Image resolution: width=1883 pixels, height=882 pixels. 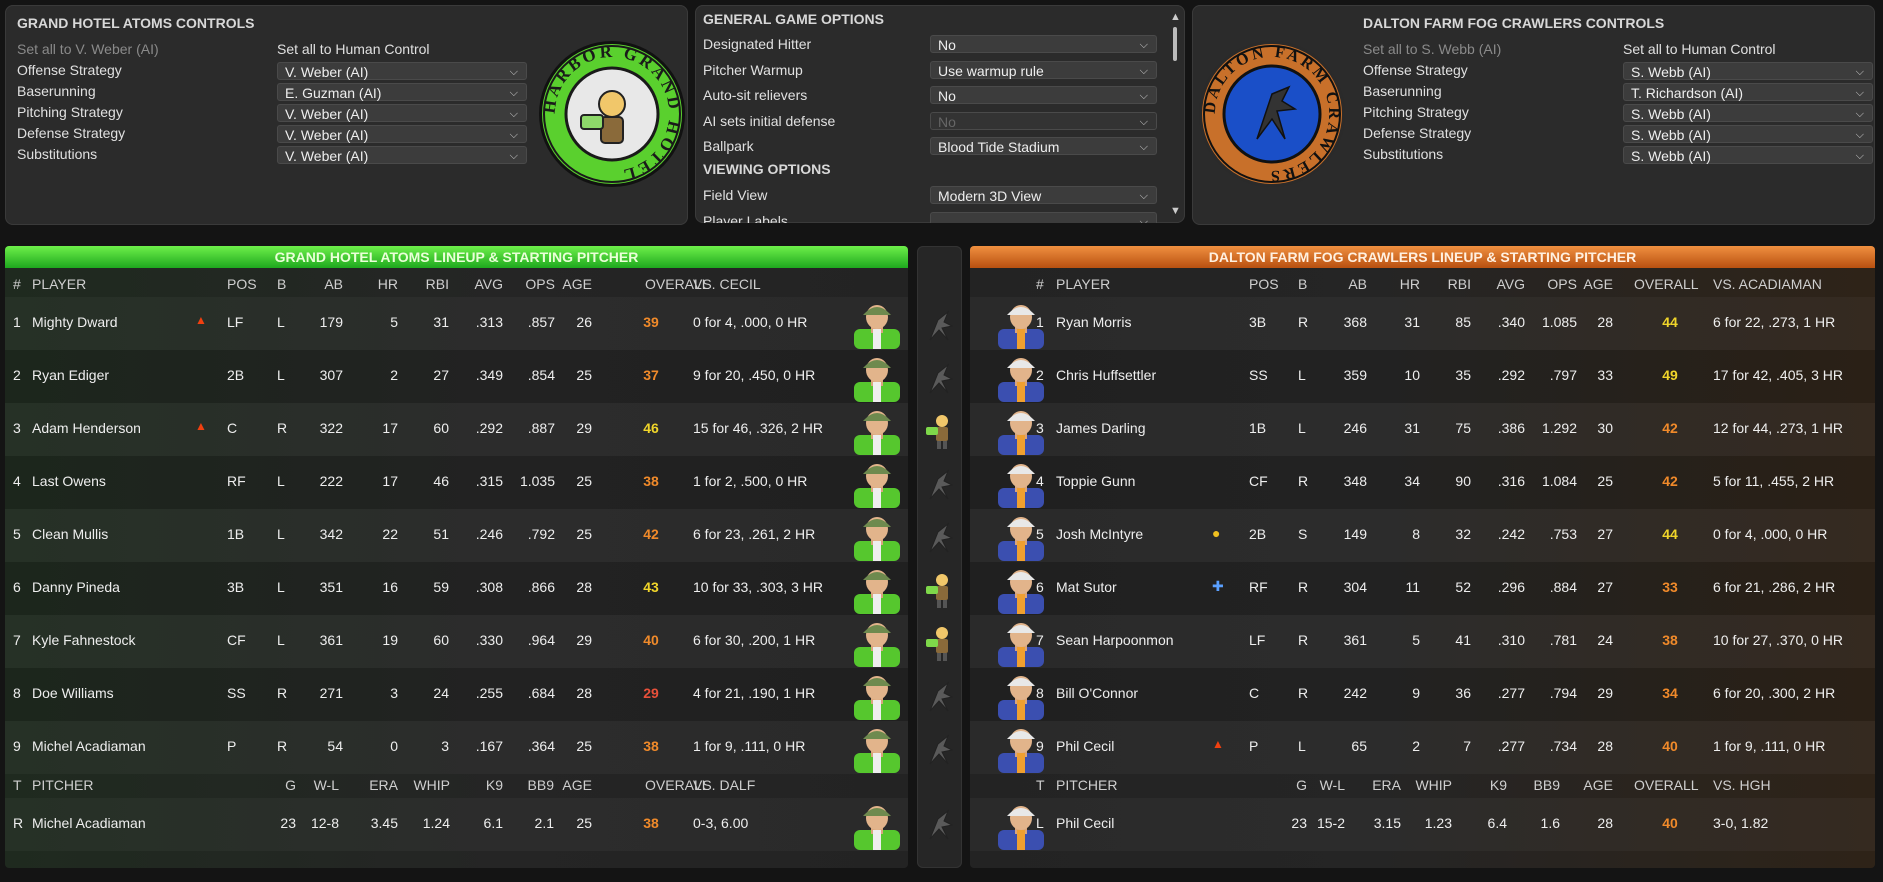 I want to click on player-name: Kyle Fahnestock, so click(x=84, y=640).